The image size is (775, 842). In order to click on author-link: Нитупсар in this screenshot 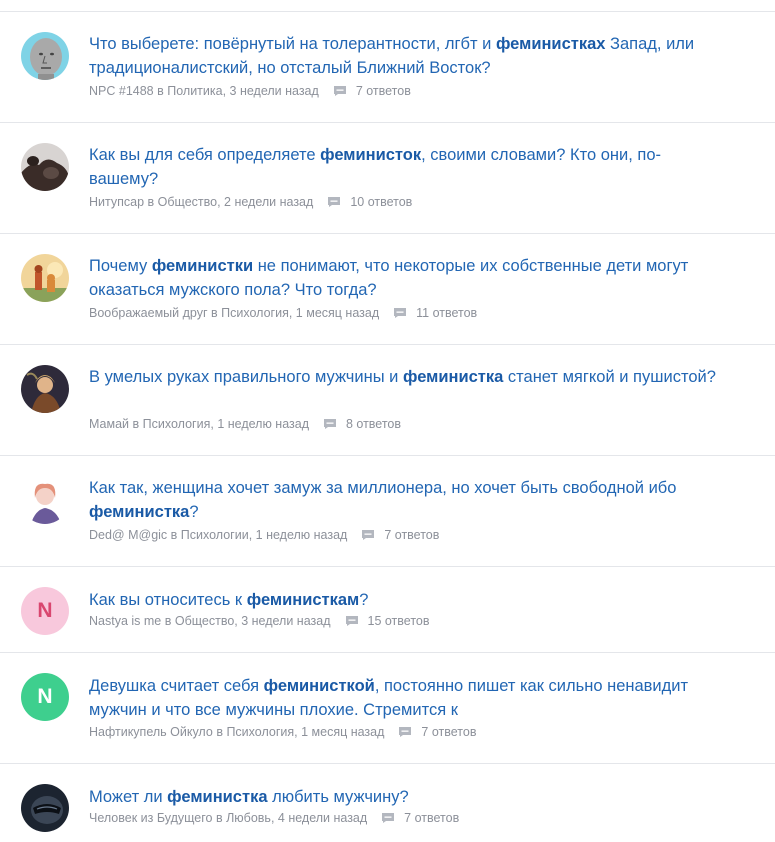, I will do `click(116, 202)`.